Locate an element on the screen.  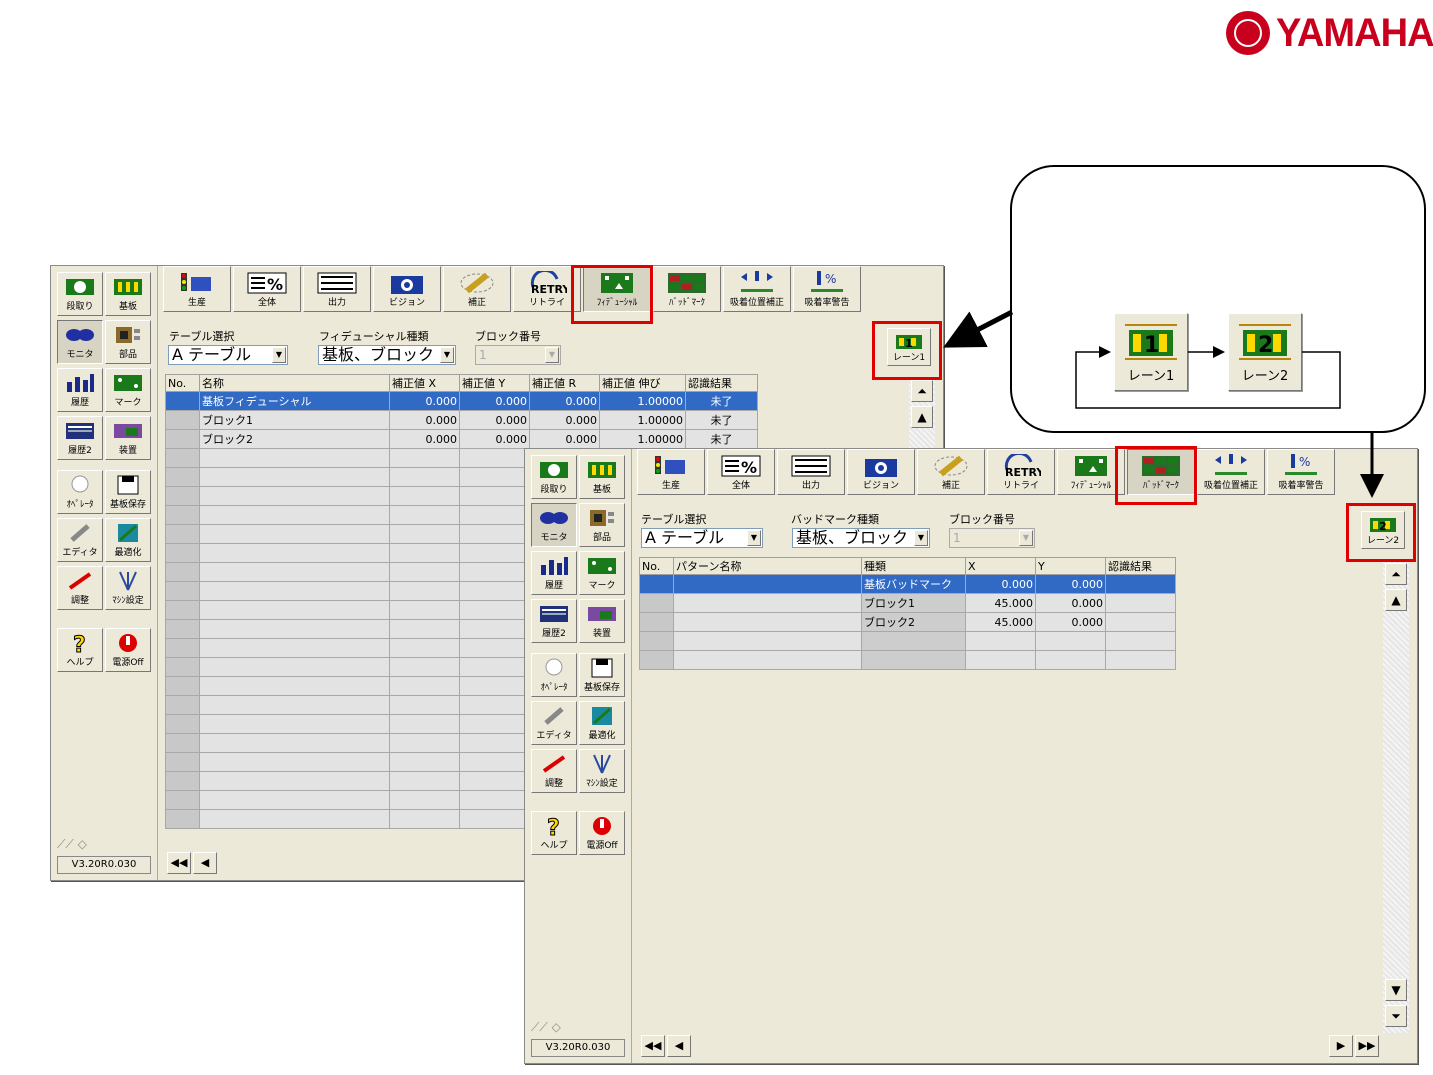
arrows-overlay is located at coordinates (1163, 403).